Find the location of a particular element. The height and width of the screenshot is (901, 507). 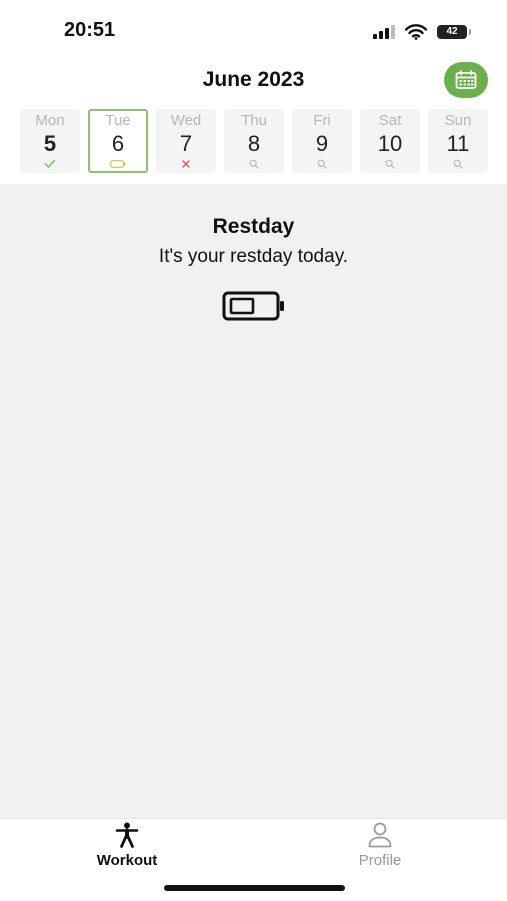

day-name: Mon is located at coordinates (50, 120).